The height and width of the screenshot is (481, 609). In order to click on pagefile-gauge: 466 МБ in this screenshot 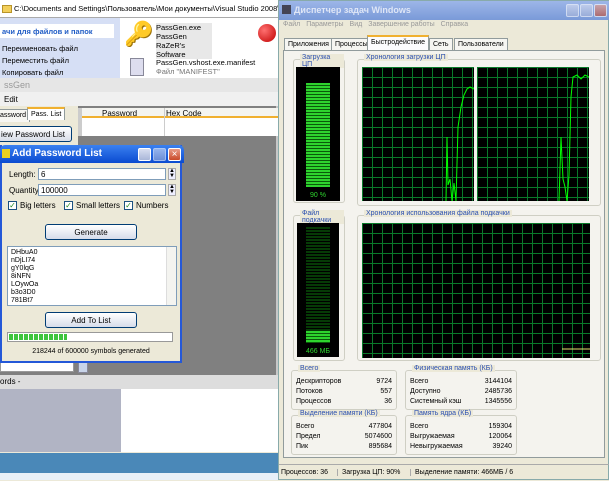, I will do `click(318, 290)`.